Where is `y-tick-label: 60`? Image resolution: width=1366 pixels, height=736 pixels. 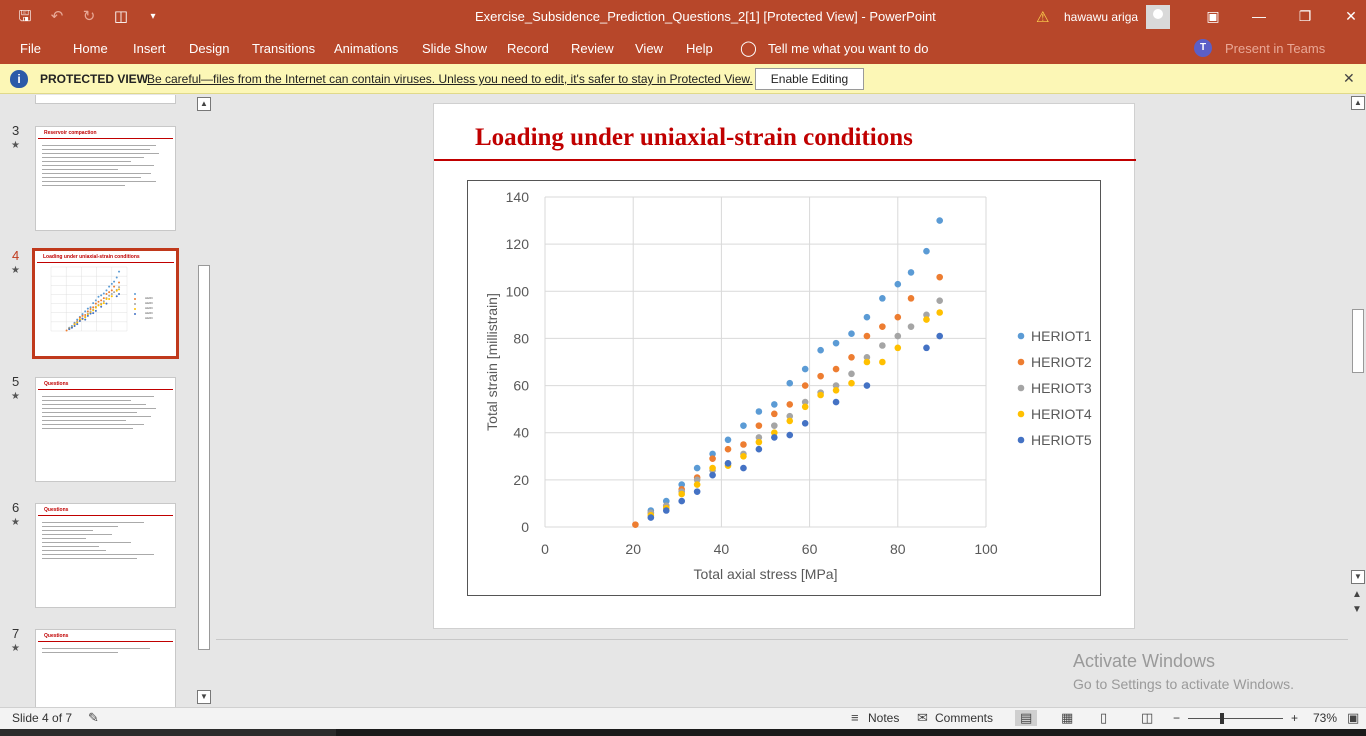
y-tick-label: 60 is located at coordinates (521, 386).